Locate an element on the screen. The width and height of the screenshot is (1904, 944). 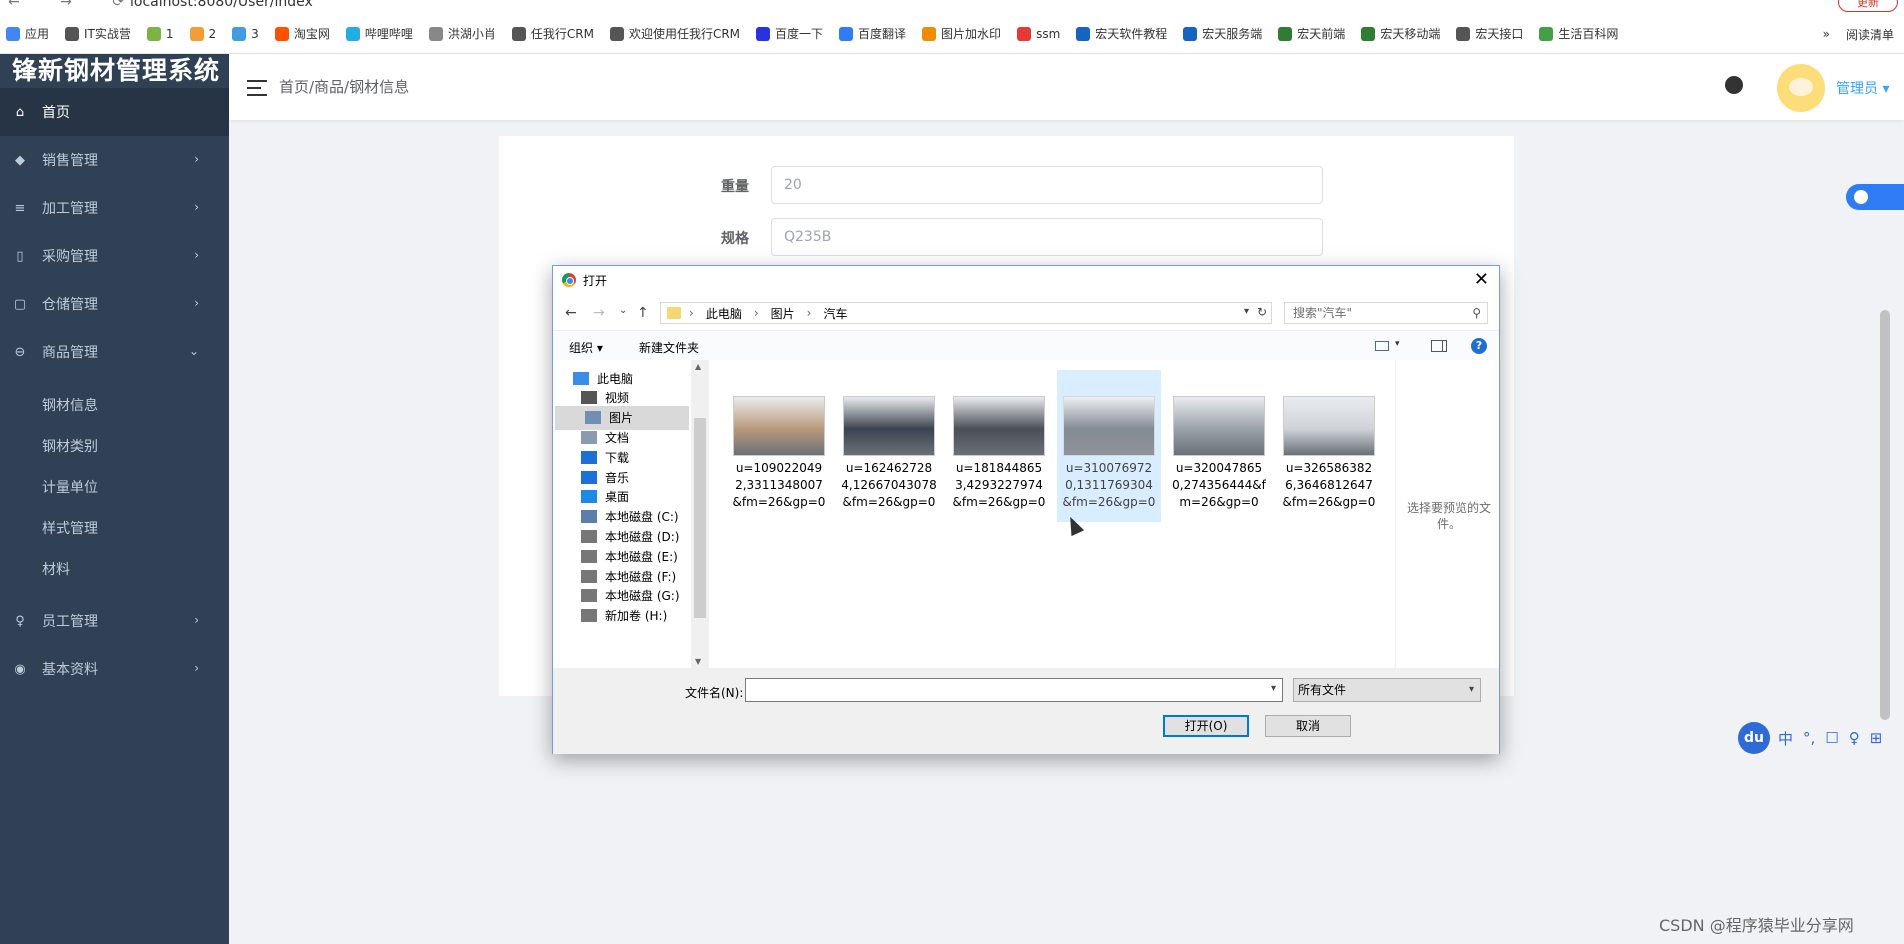
path-segment: 图片 is located at coordinates (783, 313).